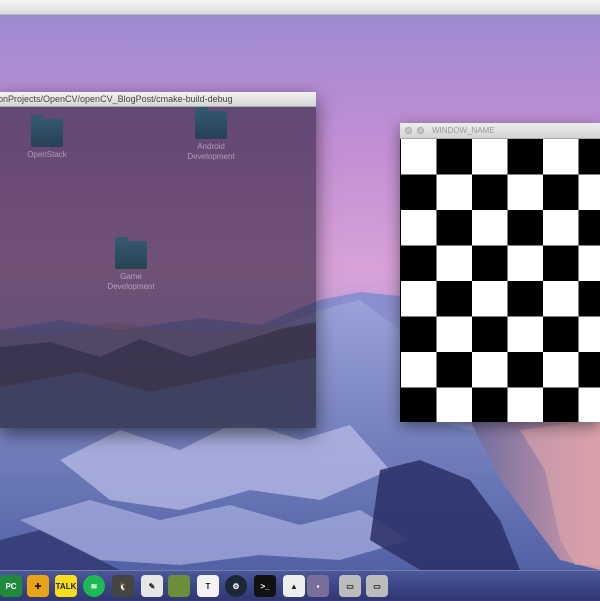 The height and width of the screenshot is (601, 600). Describe the element at coordinates (294, 586) in the screenshot. I see `preview-icon: ▲` at that location.